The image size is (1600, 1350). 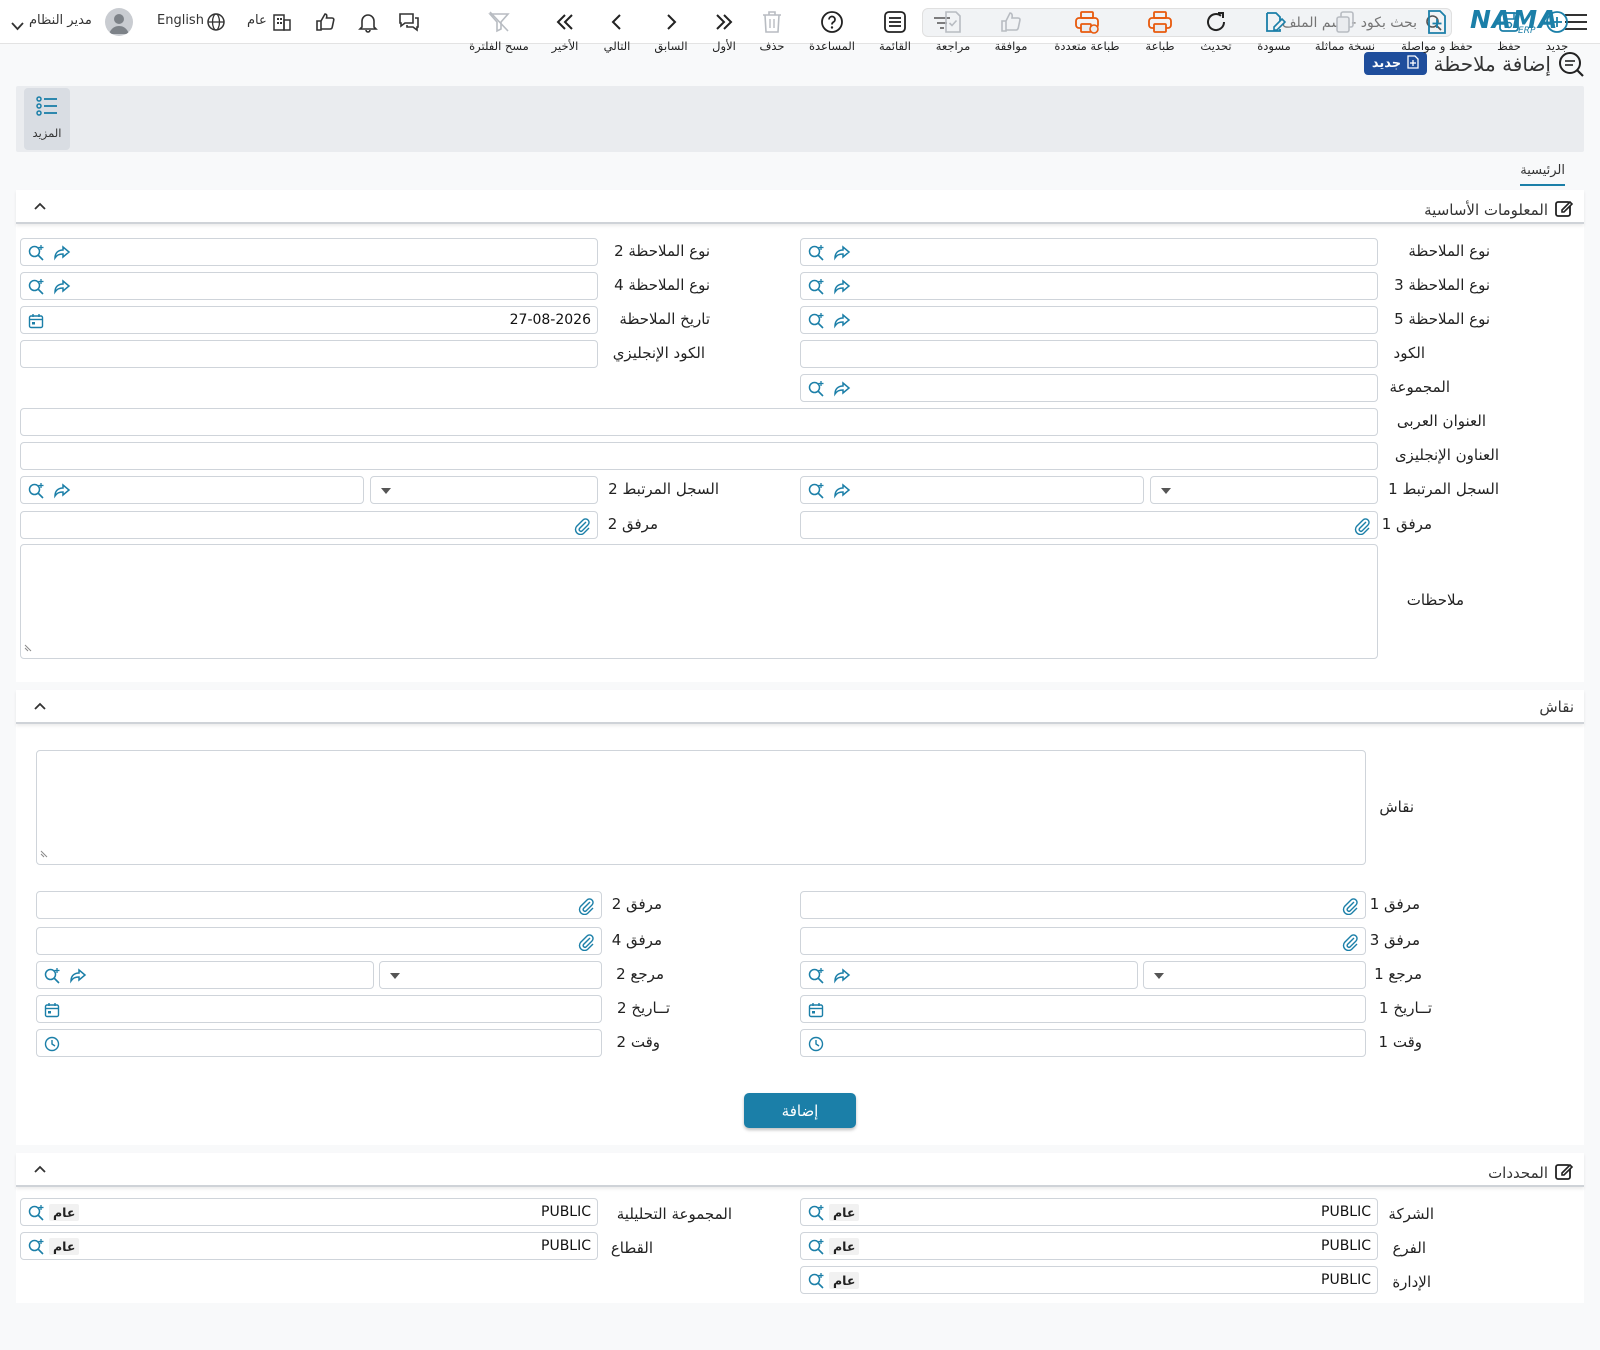 What do you see at coordinates (1264, 490) in the screenshot?
I see `related-record-1-type-dropdown` at bounding box center [1264, 490].